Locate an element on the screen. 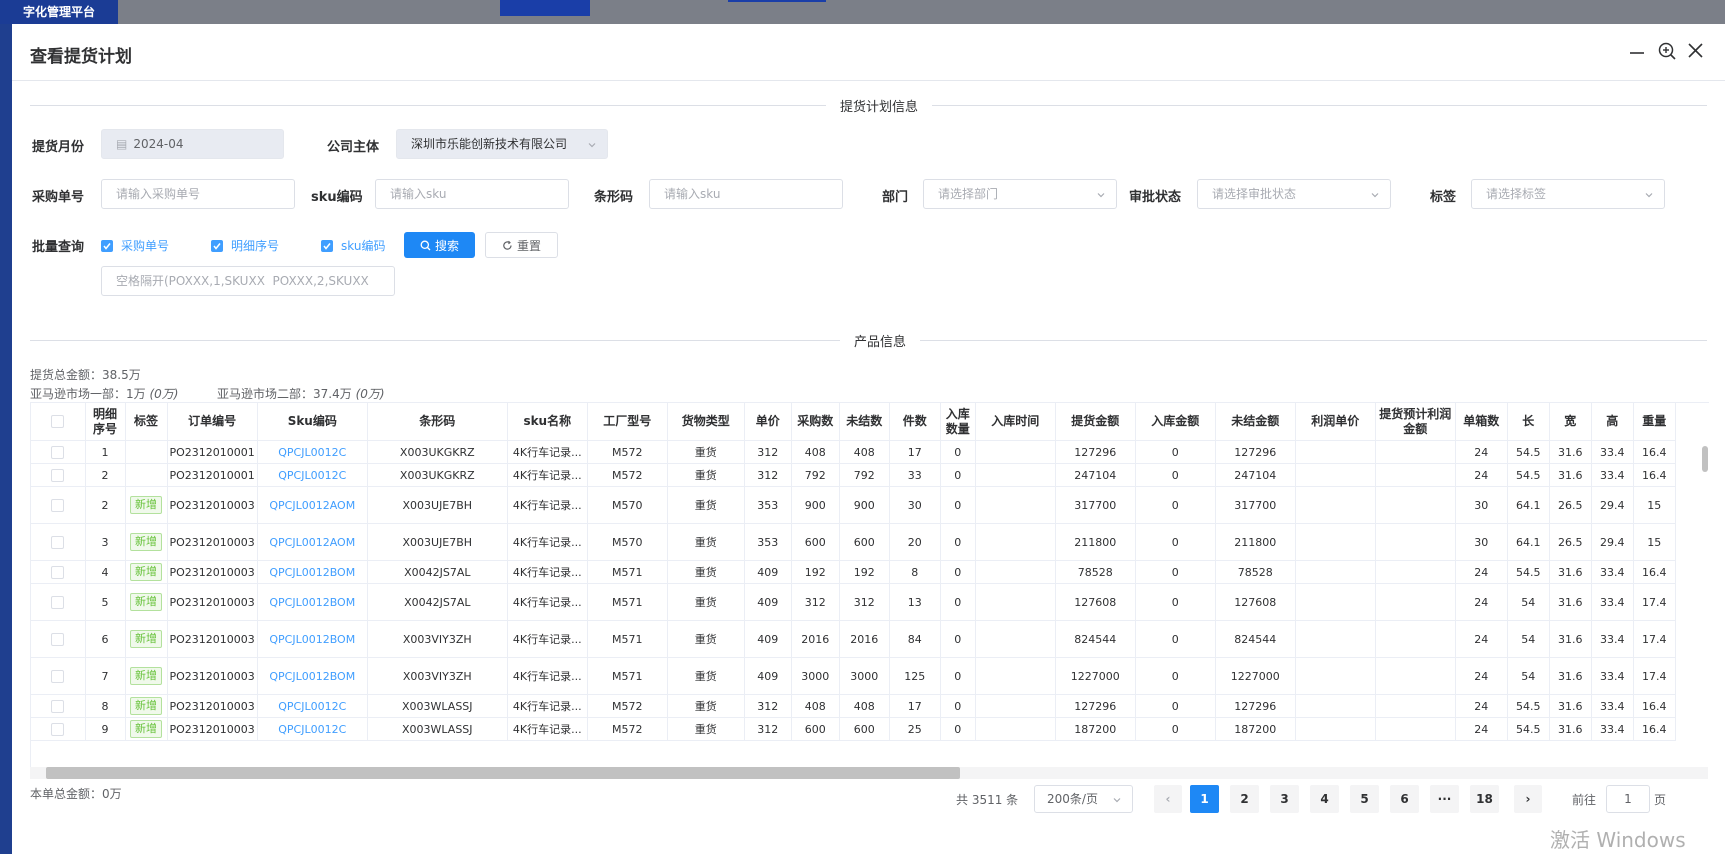 The width and height of the screenshot is (1725, 854). checkbox-po: 采购单号 is located at coordinates (135, 245).